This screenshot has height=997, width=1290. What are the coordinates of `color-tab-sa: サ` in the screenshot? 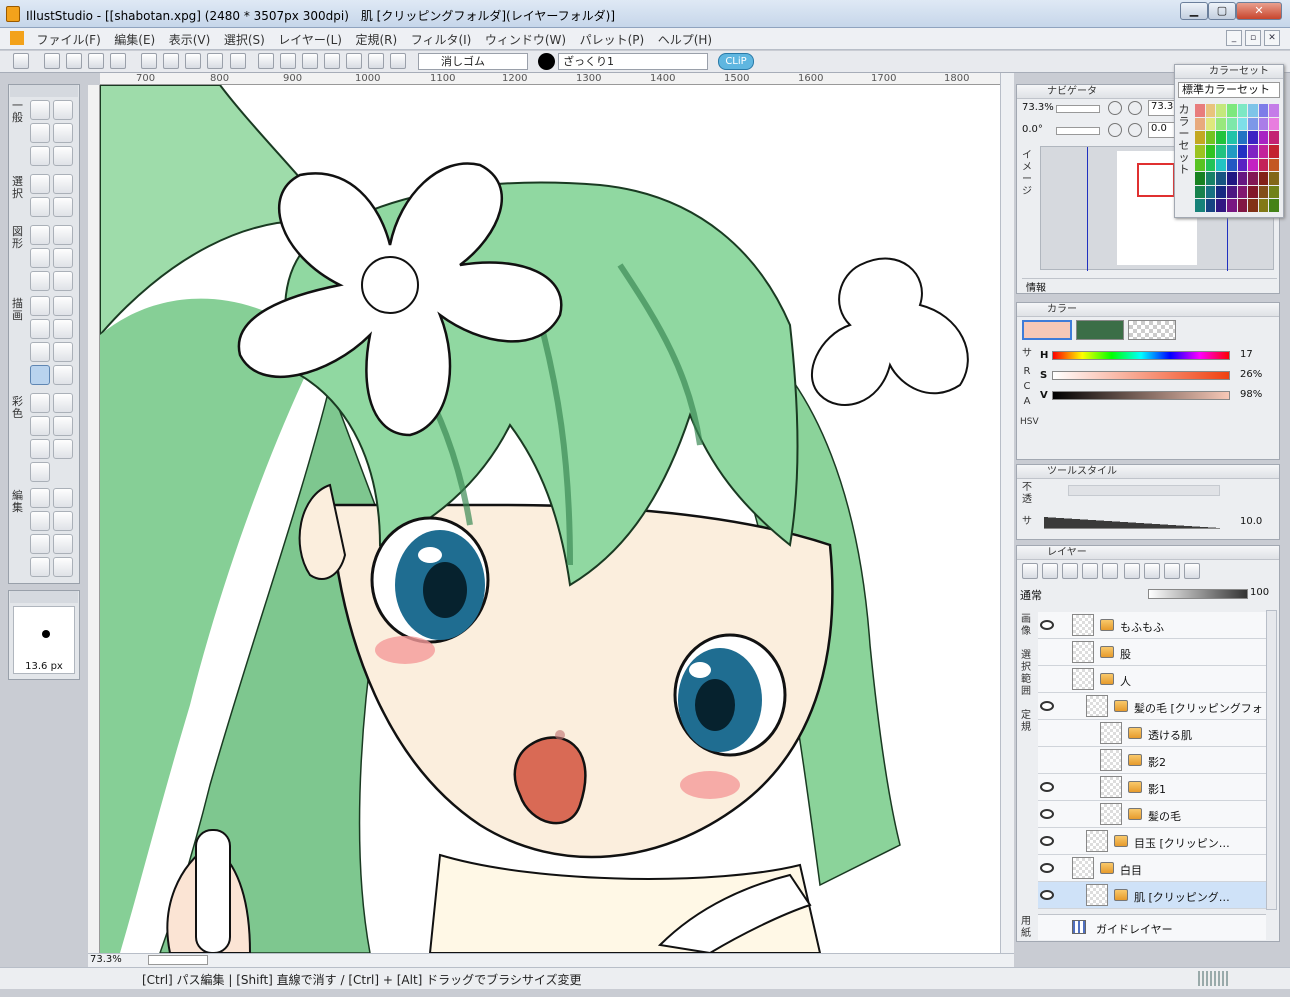 It's located at (1027, 354).